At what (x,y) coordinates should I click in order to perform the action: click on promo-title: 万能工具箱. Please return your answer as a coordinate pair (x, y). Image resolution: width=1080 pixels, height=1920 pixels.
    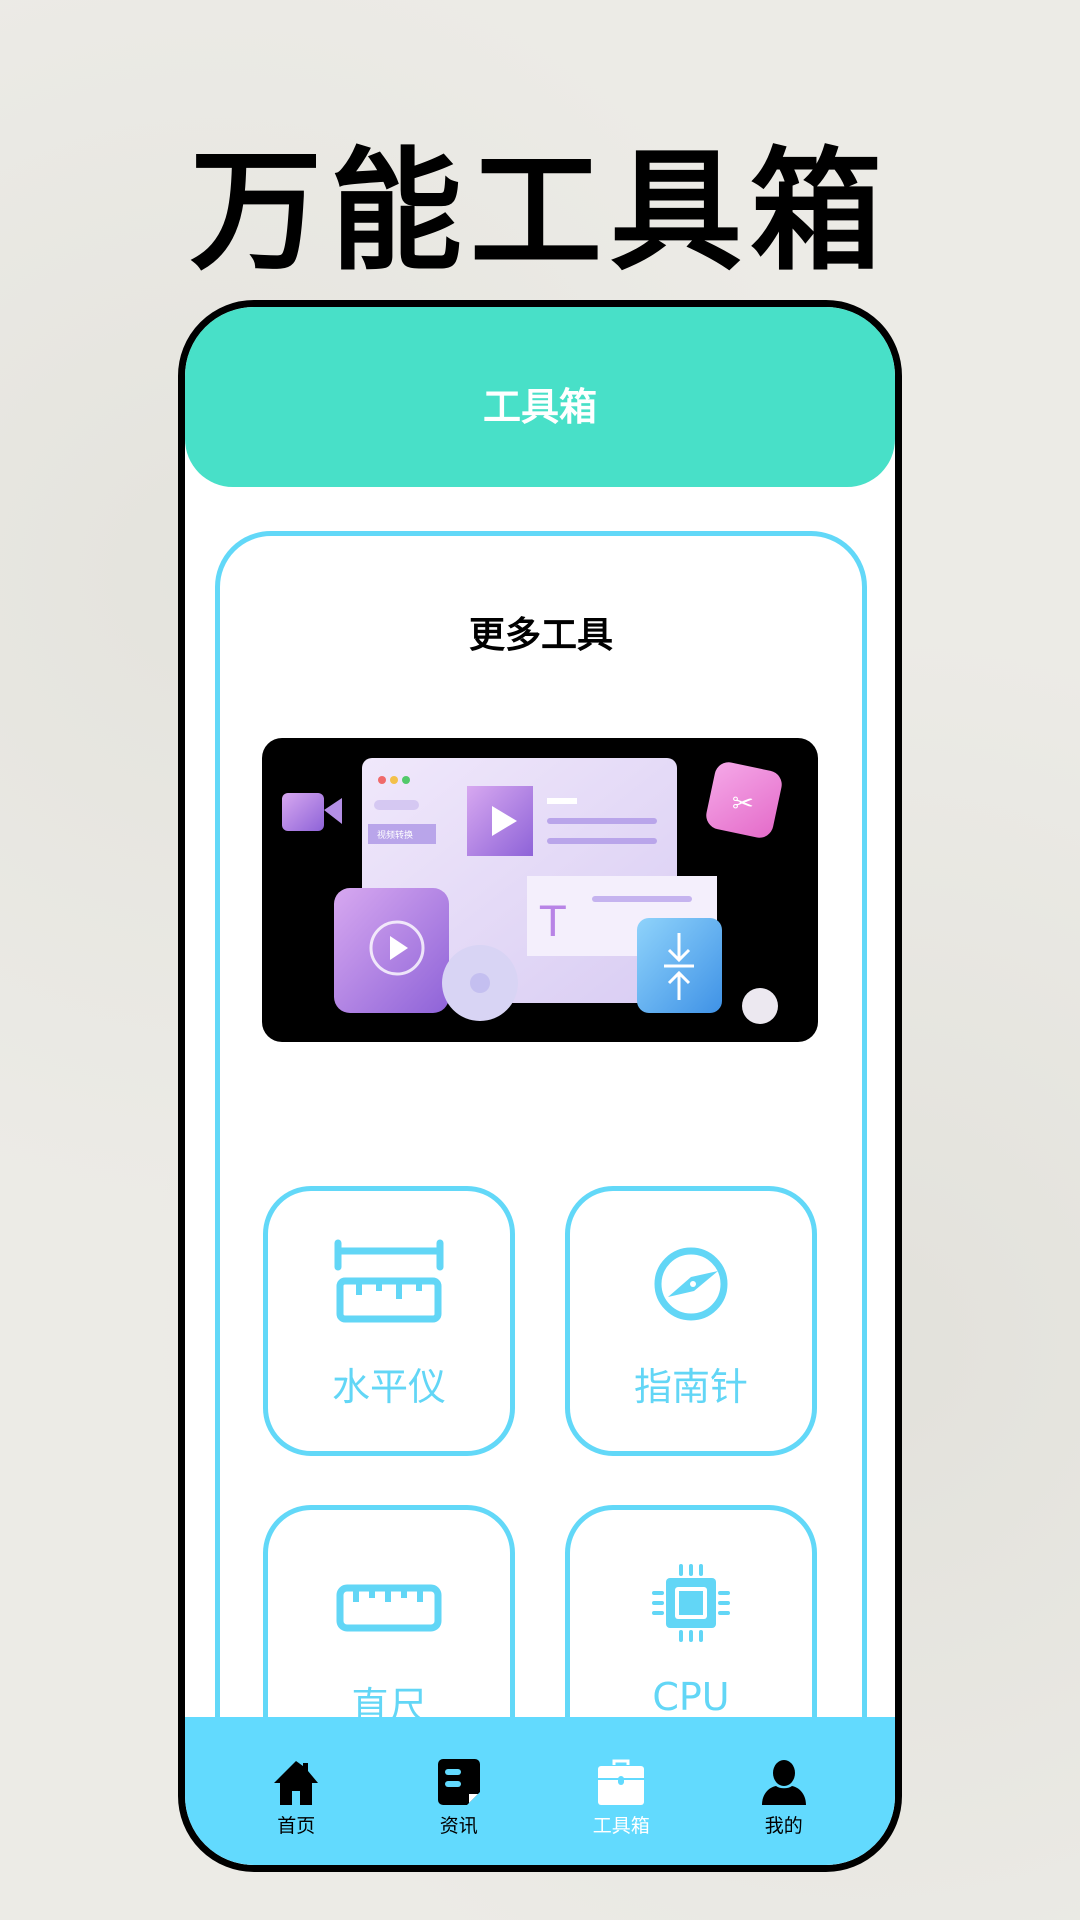
    Looking at the image, I should click on (540, 212).